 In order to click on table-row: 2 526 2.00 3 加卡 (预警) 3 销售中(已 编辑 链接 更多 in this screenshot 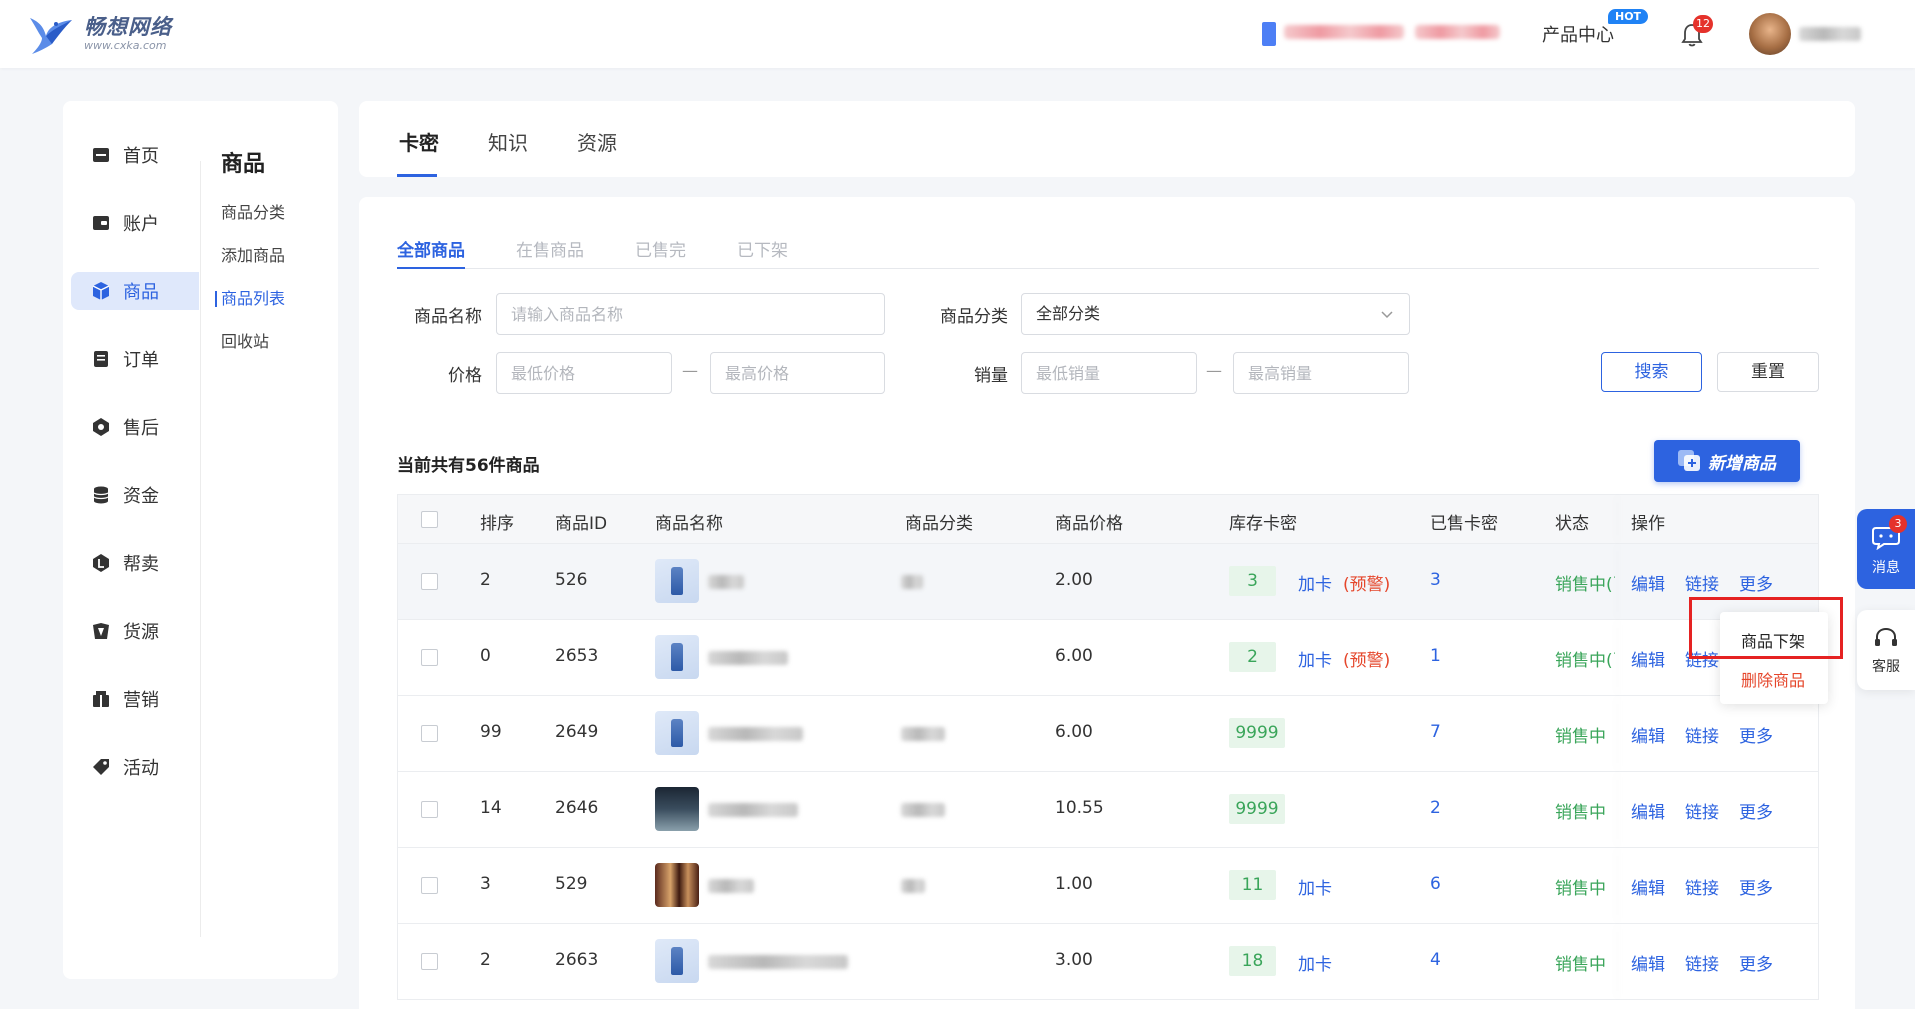, I will do `click(1108, 582)`.